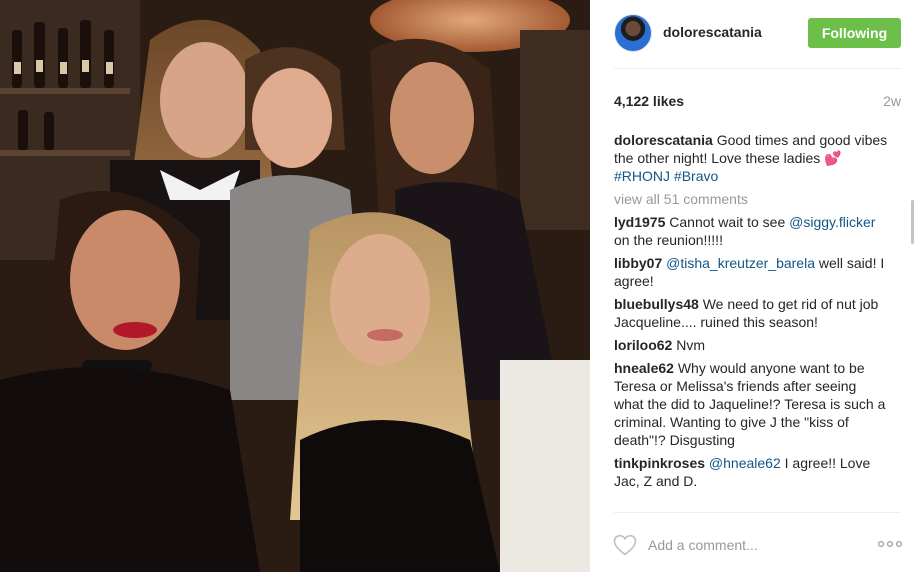  What do you see at coordinates (691, 345) in the screenshot?
I see `comment-text: Nvm` at bounding box center [691, 345].